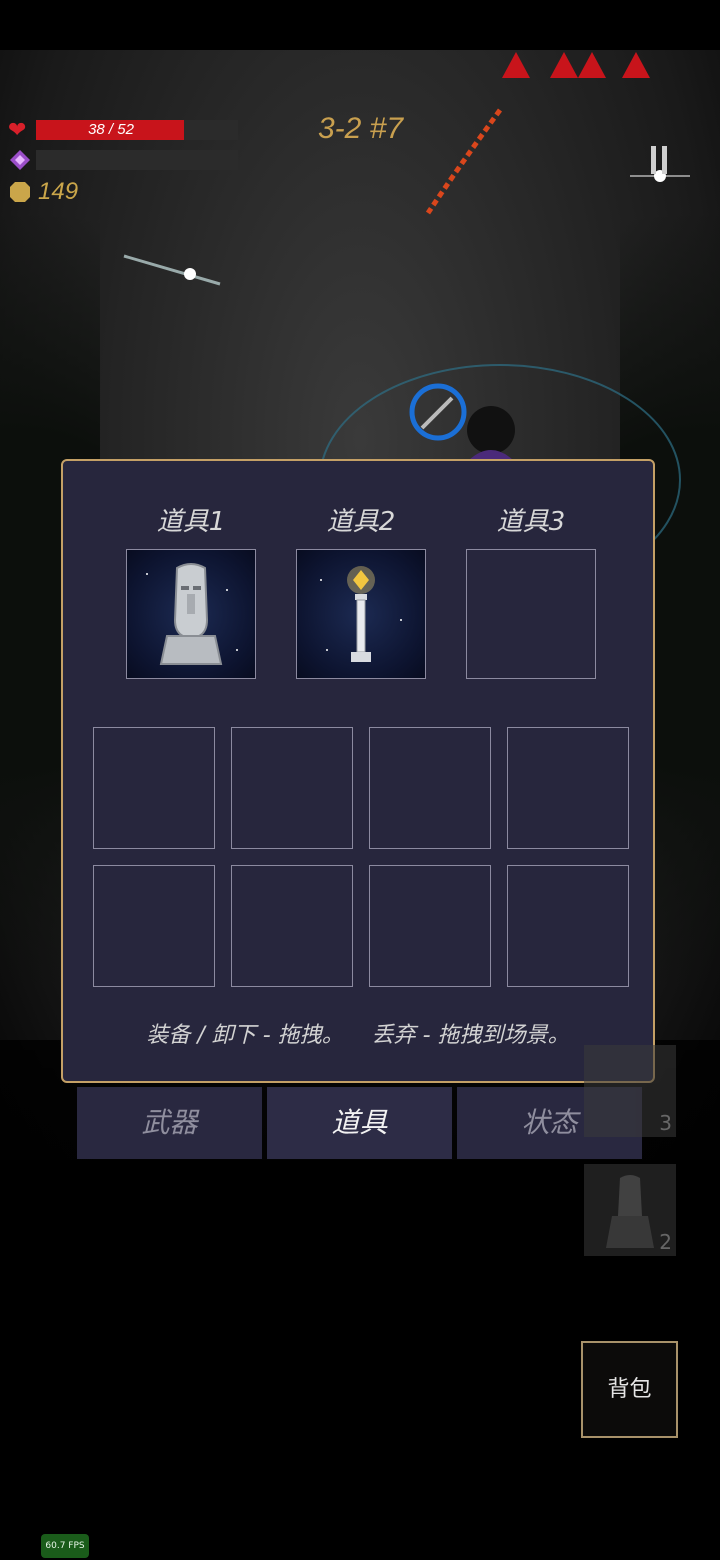 This screenshot has width=720, height=1560. What do you see at coordinates (630, 1091) in the screenshot?
I see `side-item-card: 3` at bounding box center [630, 1091].